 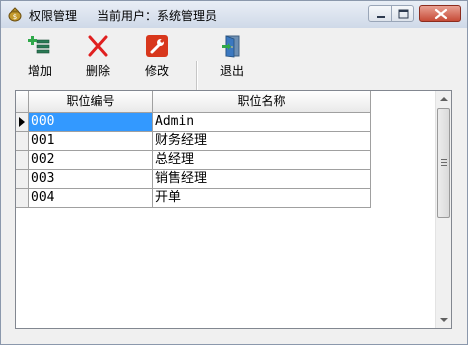 I want to click on cell-position-code: 003, so click(x=91, y=179).